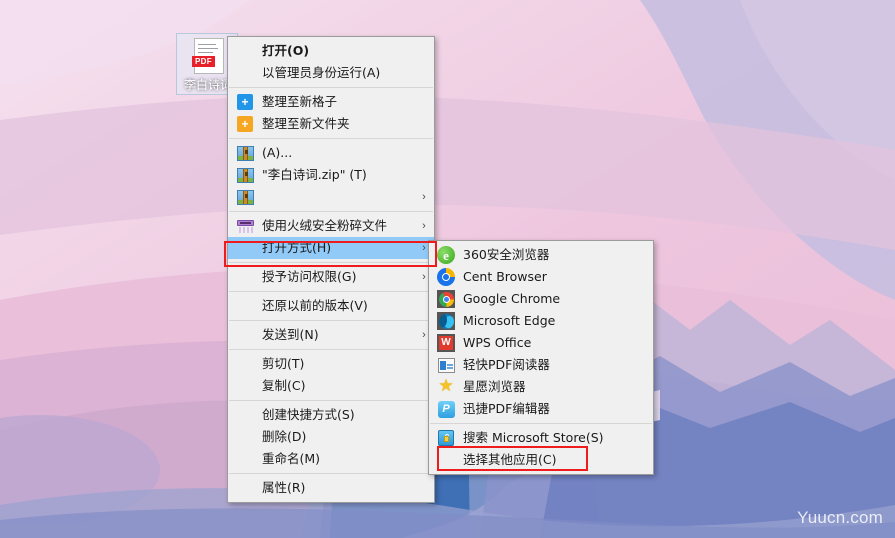 This screenshot has width=895, height=538. I want to click on menu-item-open-with: 打开方式(H) ›, so click(331, 248).